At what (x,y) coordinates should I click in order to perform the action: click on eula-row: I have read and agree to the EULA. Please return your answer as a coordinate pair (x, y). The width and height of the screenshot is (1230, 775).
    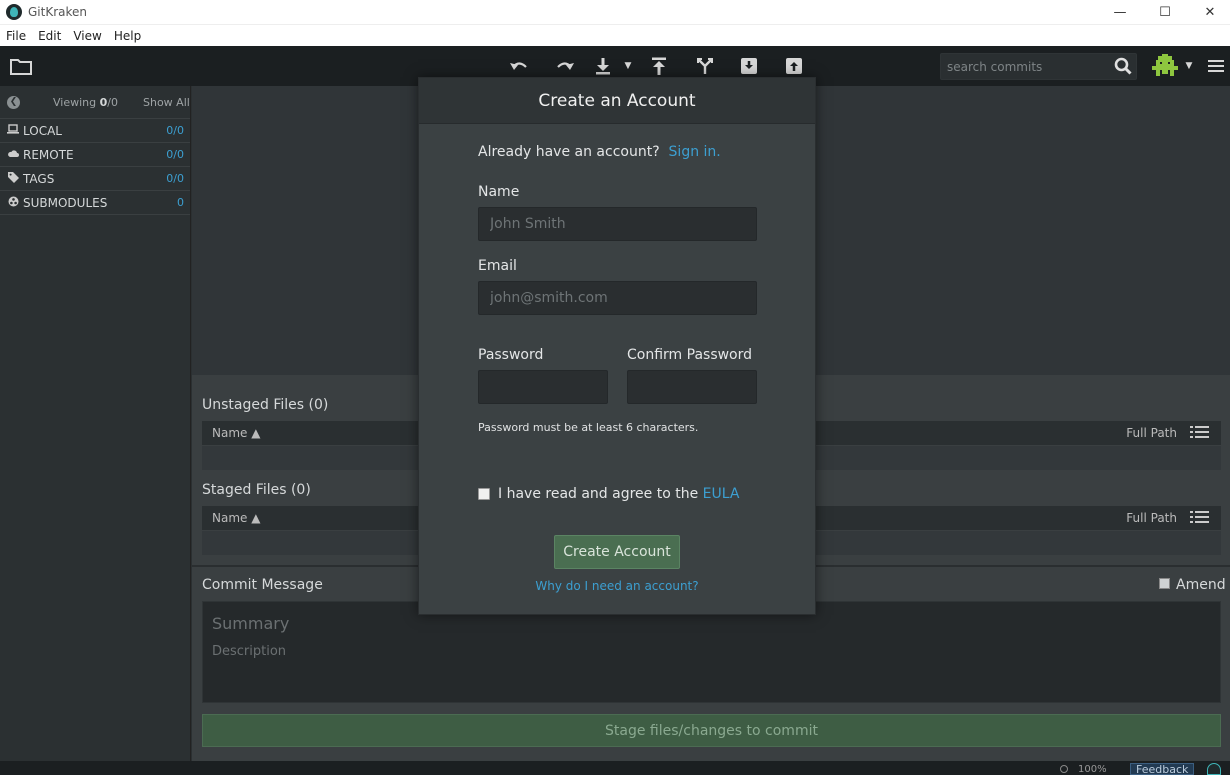
    Looking at the image, I should click on (618, 494).